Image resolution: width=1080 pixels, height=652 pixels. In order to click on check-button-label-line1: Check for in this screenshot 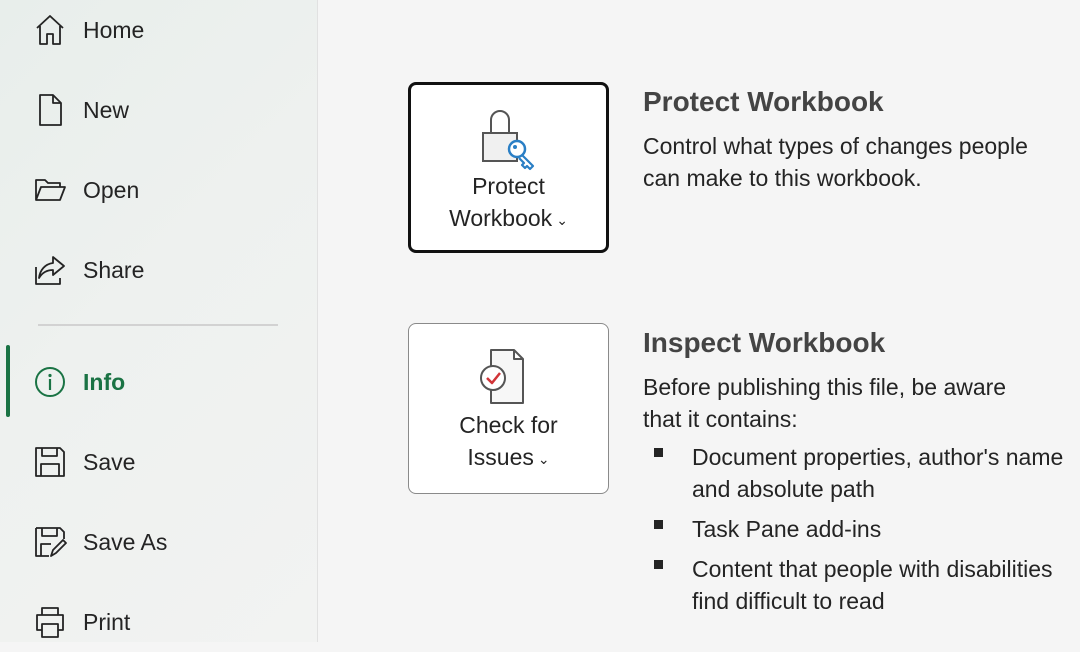, I will do `click(508, 425)`.